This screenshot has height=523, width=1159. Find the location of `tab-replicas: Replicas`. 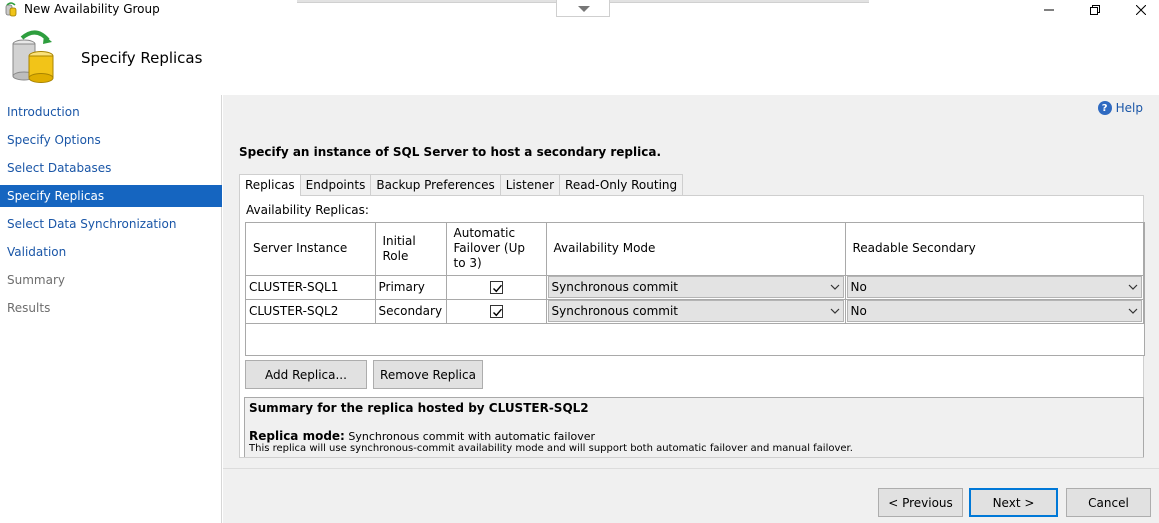

tab-replicas: Replicas is located at coordinates (270, 185).